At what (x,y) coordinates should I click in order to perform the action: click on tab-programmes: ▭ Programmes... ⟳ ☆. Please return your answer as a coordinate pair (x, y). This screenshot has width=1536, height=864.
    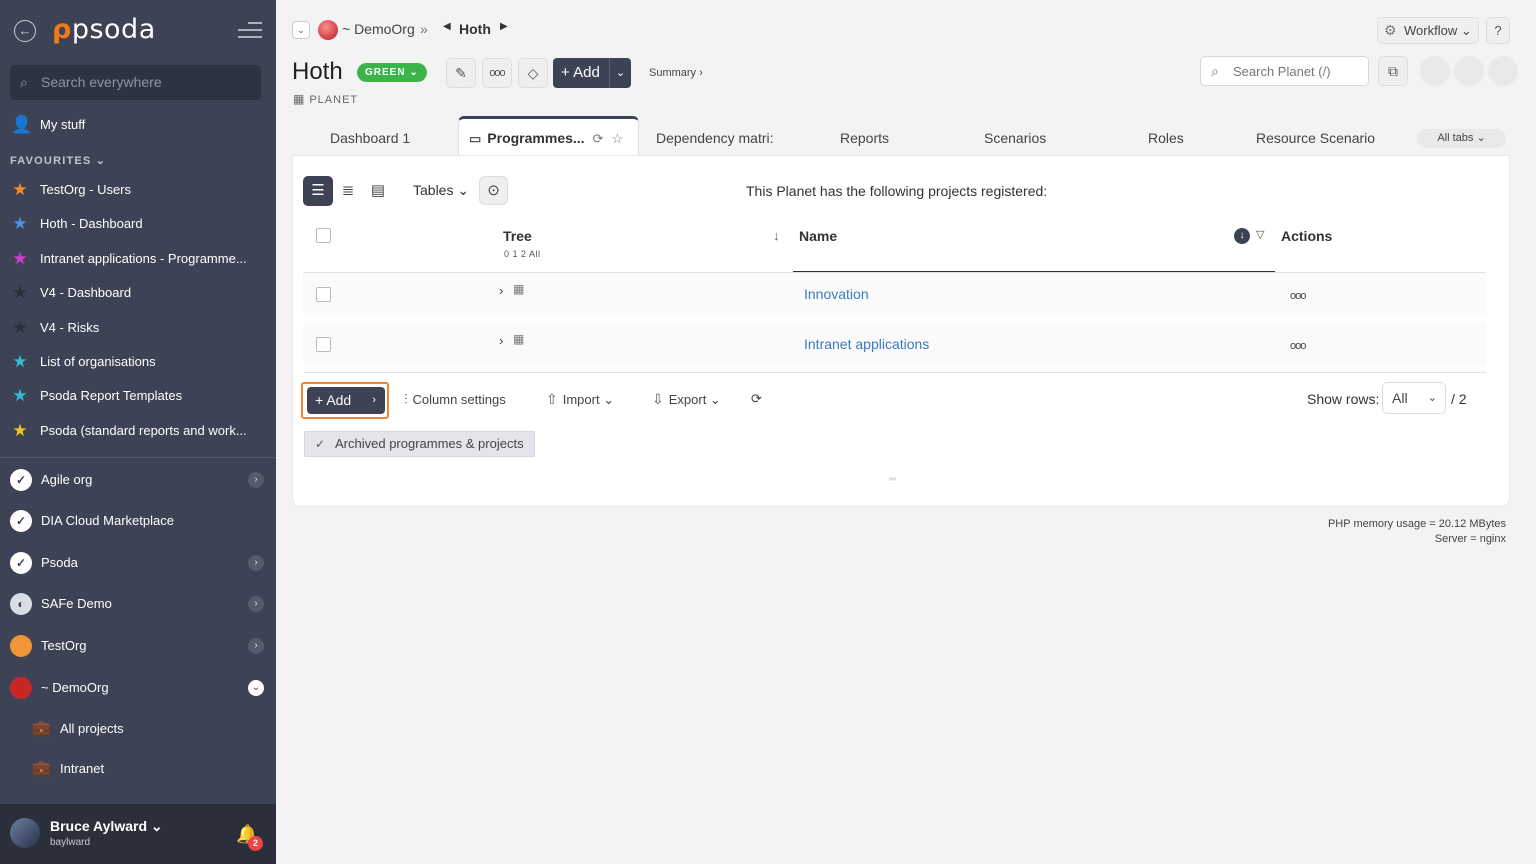
    Looking at the image, I should click on (548, 136).